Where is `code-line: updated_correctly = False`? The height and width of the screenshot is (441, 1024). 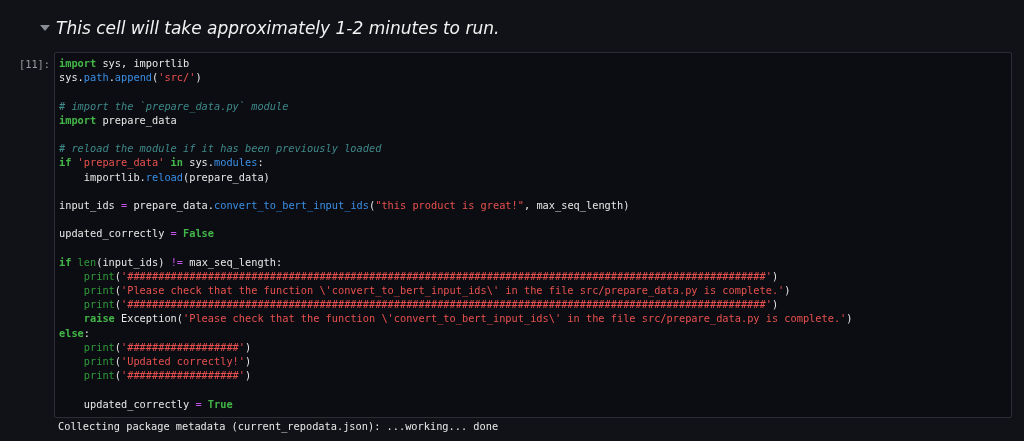 code-line: updated_correctly = False is located at coordinates (137, 233).